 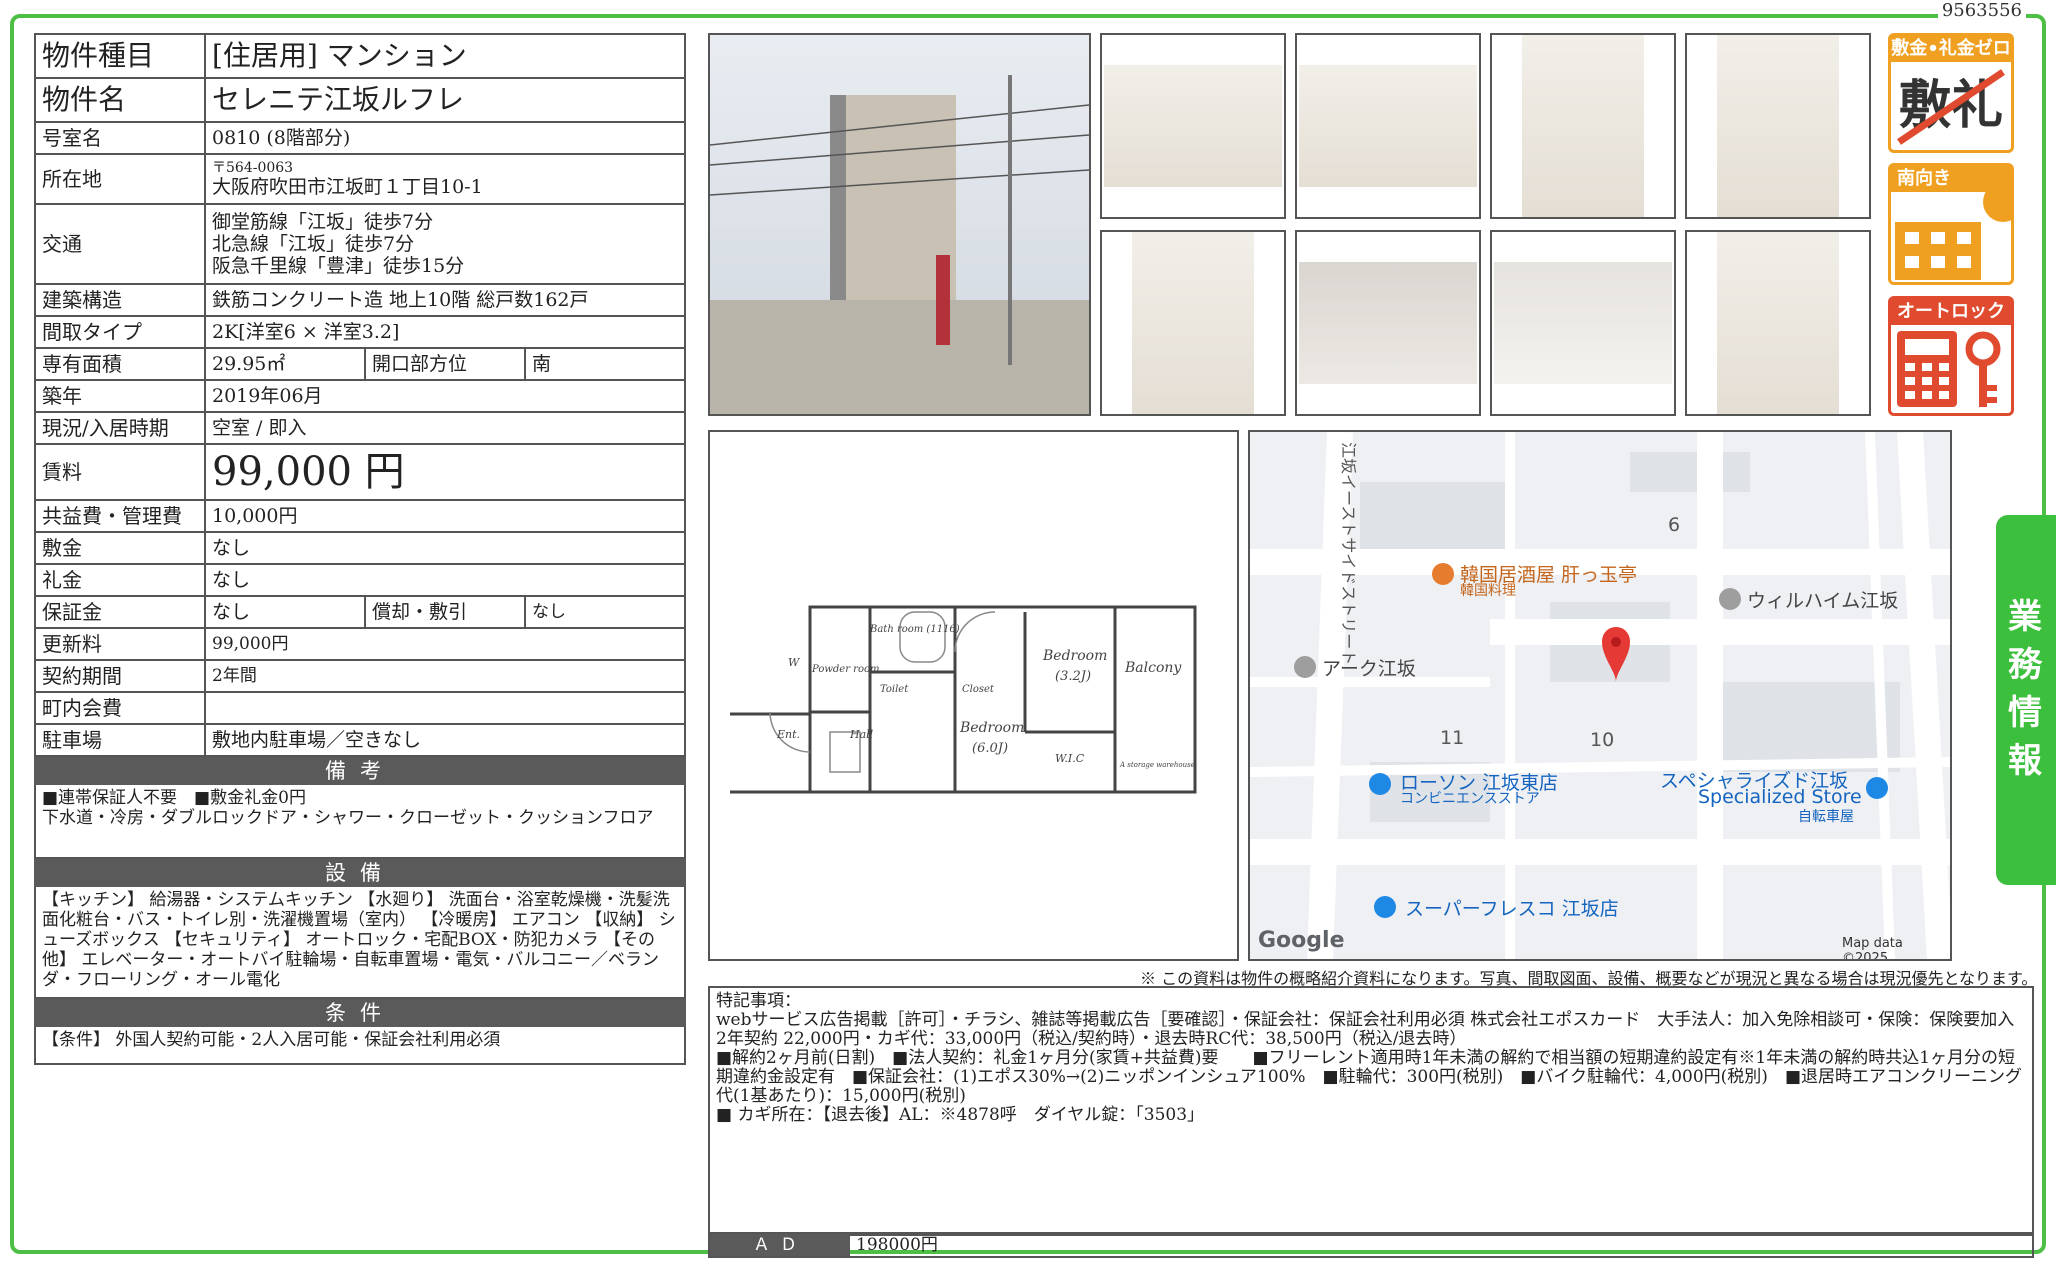 I want to click on badge-south-facing: 南向き, so click(x=1955, y=224).